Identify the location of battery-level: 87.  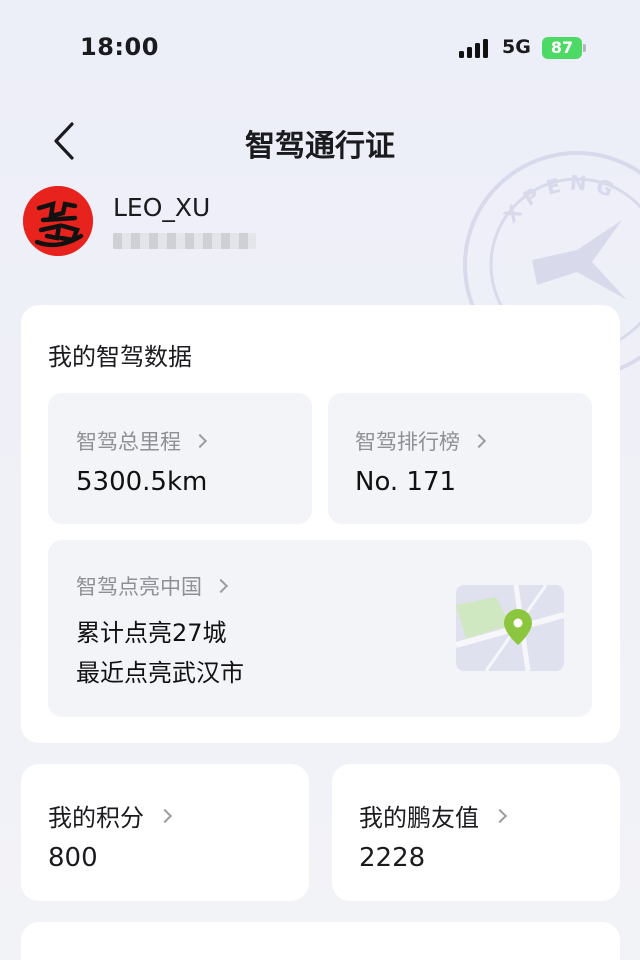
(562, 47).